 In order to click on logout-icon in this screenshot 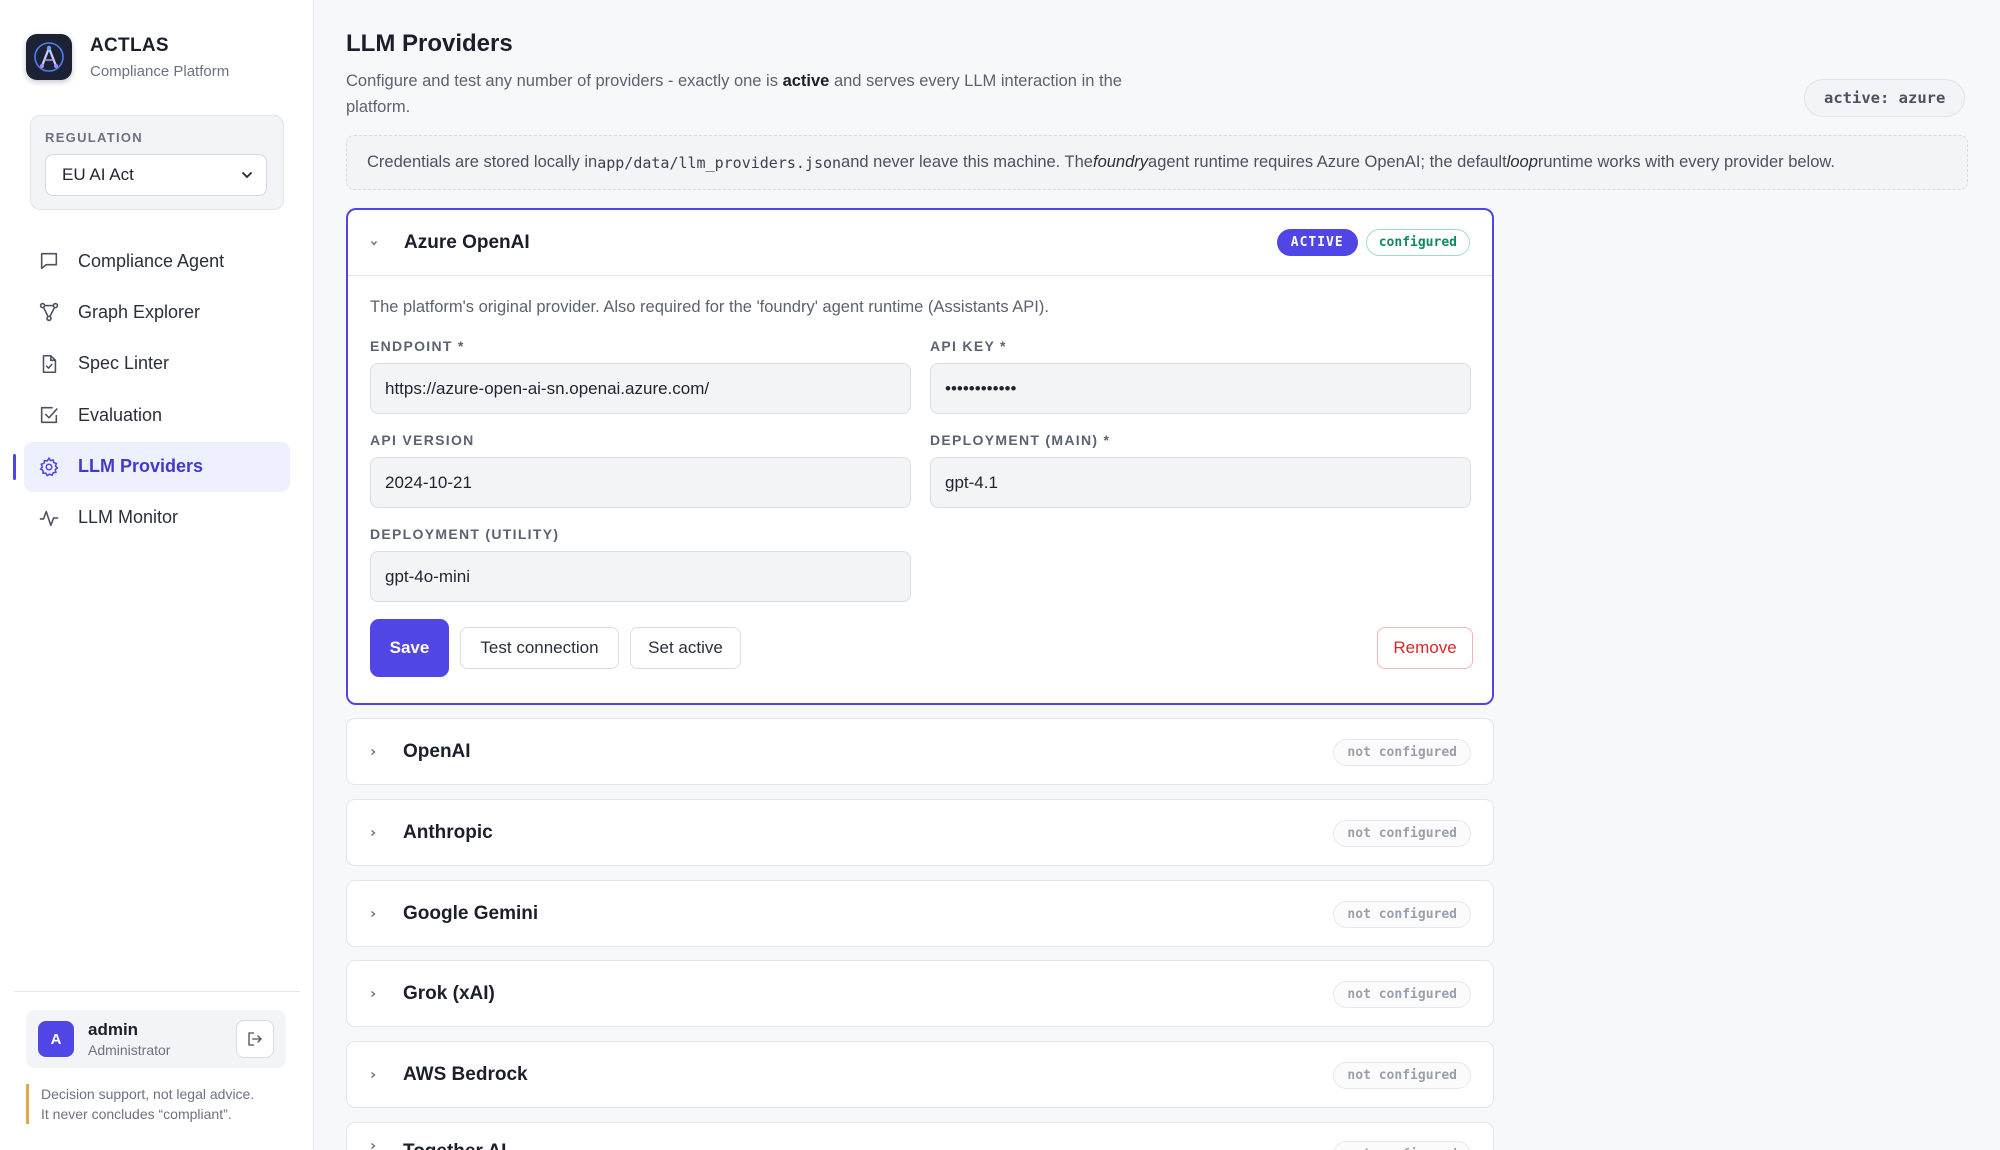, I will do `click(255, 1039)`.